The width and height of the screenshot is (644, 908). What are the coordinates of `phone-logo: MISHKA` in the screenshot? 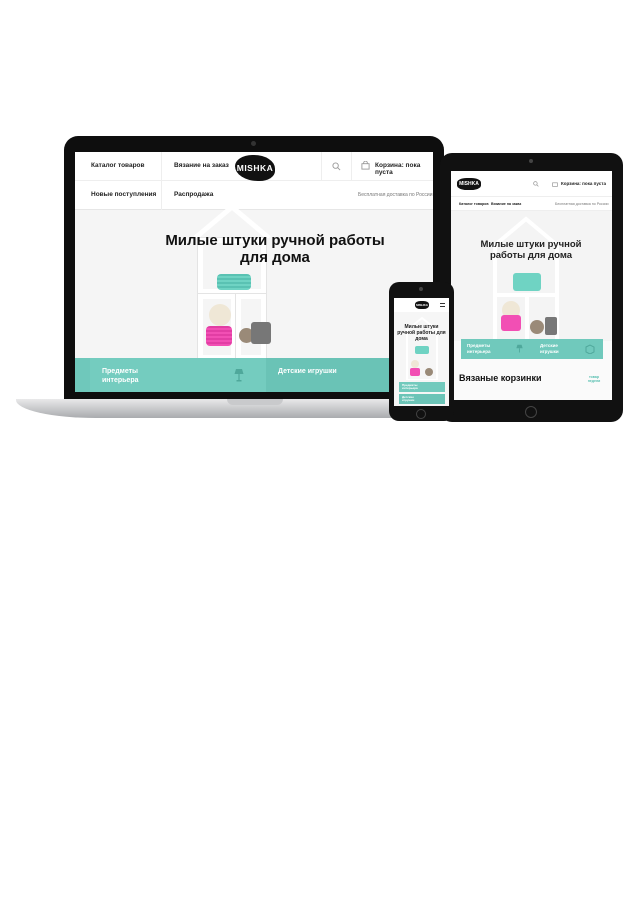 It's located at (422, 305).